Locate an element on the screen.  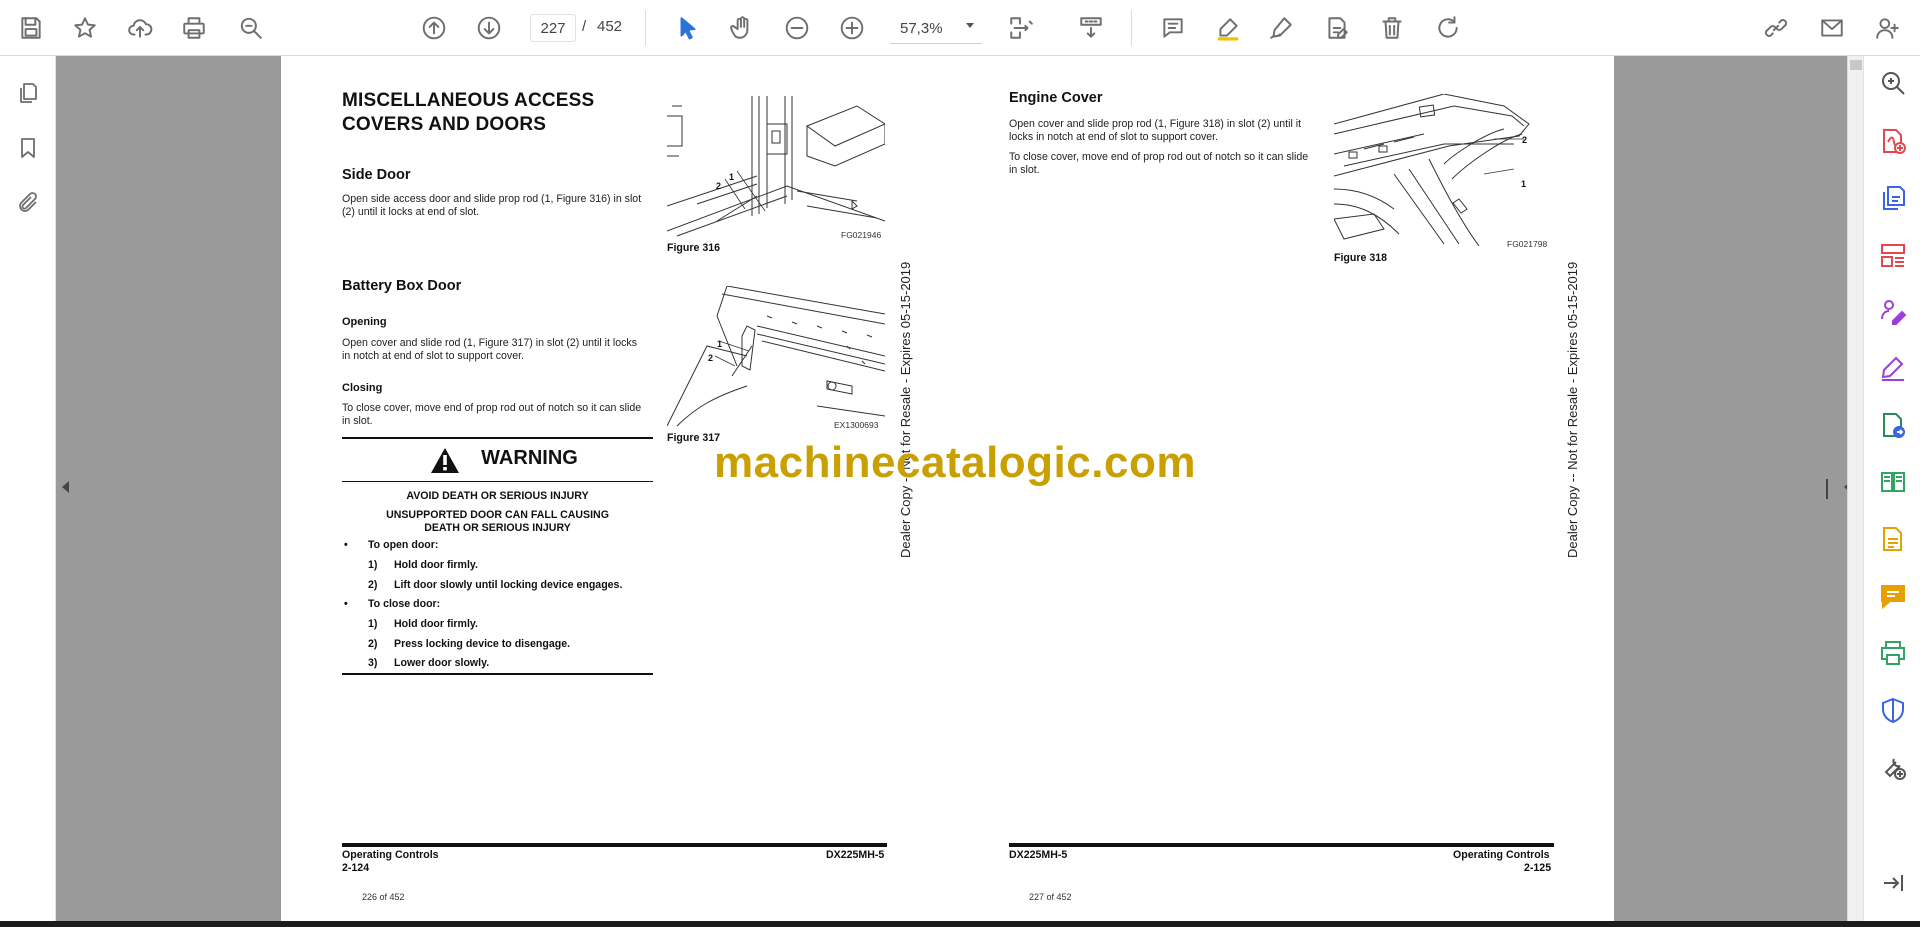
hand-tool-icon is located at coordinates (742, 28).